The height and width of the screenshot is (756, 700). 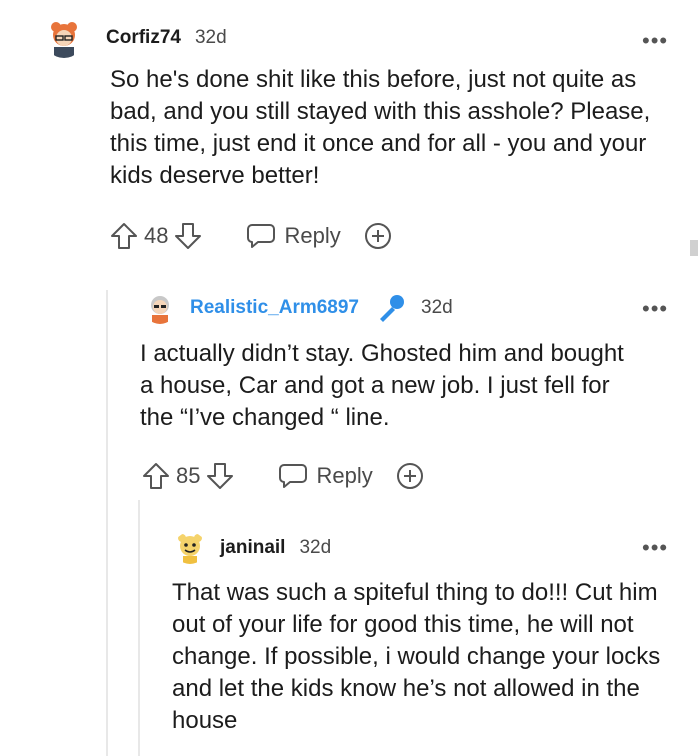 What do you see at coordinates (143, 38) in the screenshot?
I see `username: Corfiz74` at bounding box center [143, 38].